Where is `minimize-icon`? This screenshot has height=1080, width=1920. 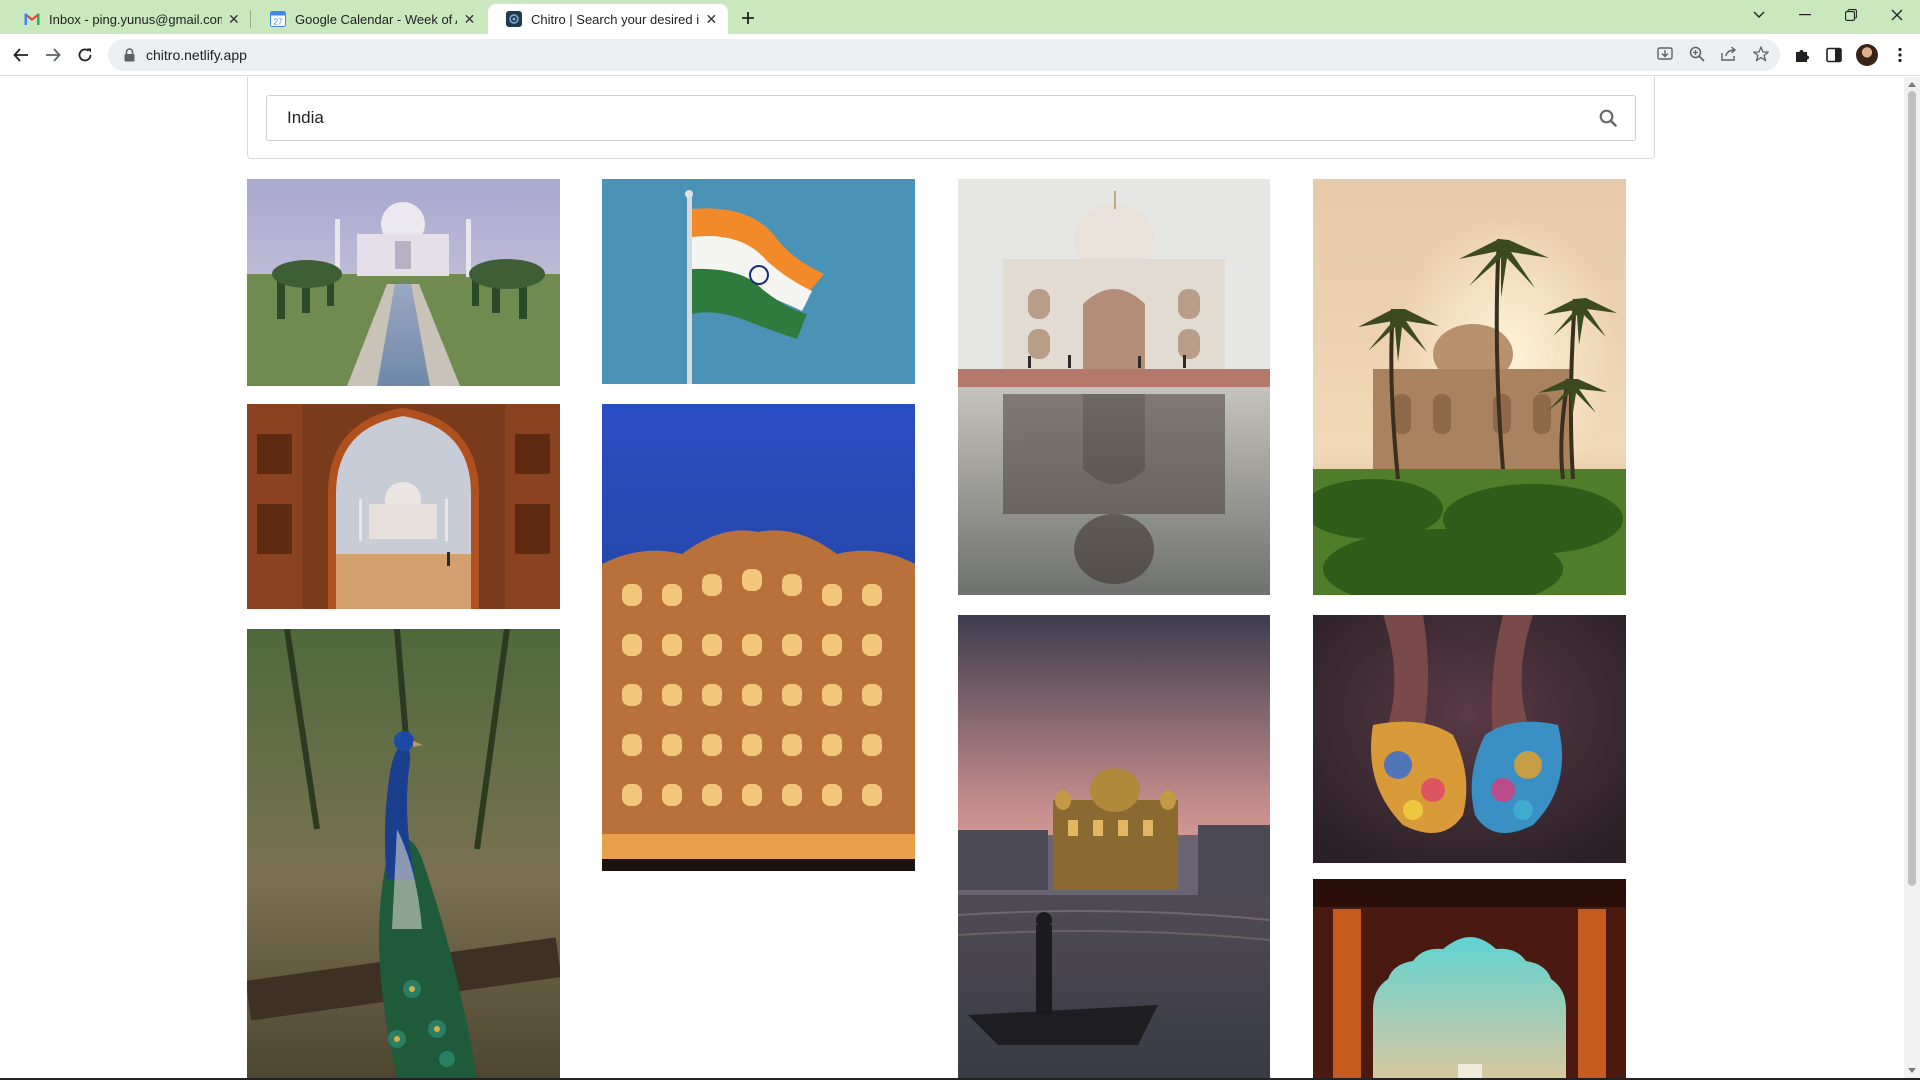 minimize-icon is located at coordinates (1805, 15).